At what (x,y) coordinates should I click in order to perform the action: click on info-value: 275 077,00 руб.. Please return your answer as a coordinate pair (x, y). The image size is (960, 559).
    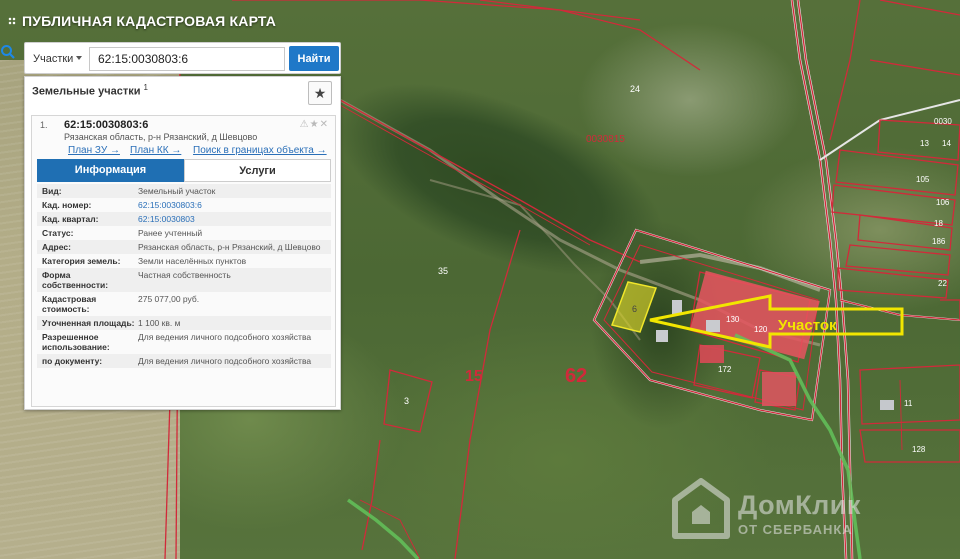
    Looking at the image, I should click on (169, 299).